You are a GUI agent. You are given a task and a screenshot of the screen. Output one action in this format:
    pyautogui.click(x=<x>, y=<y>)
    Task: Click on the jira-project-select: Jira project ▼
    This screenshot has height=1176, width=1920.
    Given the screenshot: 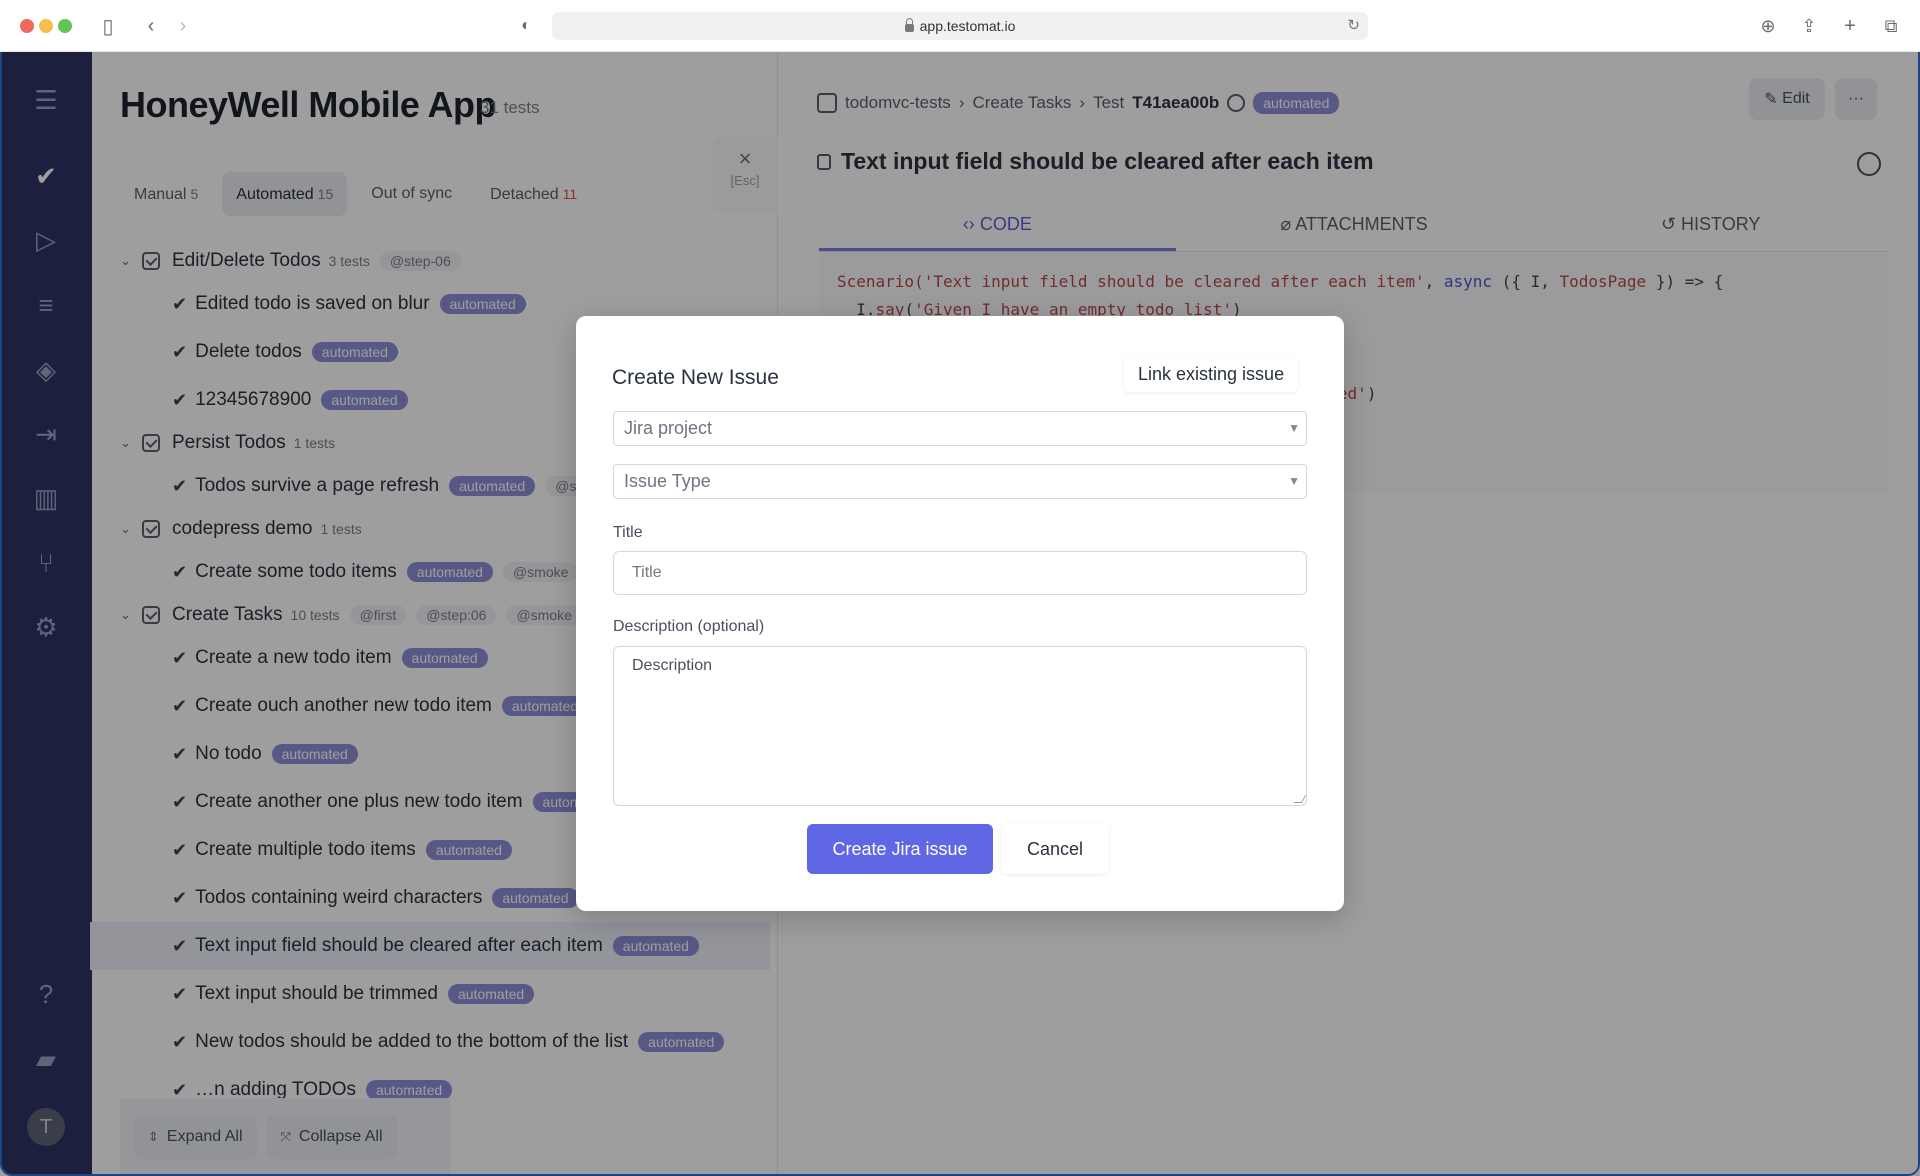 What is the action you would take?
    pyautogui.click(x=960, y=428)
    